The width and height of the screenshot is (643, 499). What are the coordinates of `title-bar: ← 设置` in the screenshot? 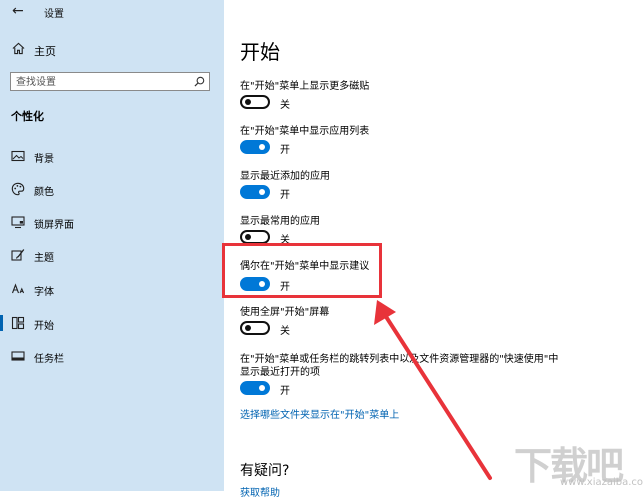 It's located at (112, 13).